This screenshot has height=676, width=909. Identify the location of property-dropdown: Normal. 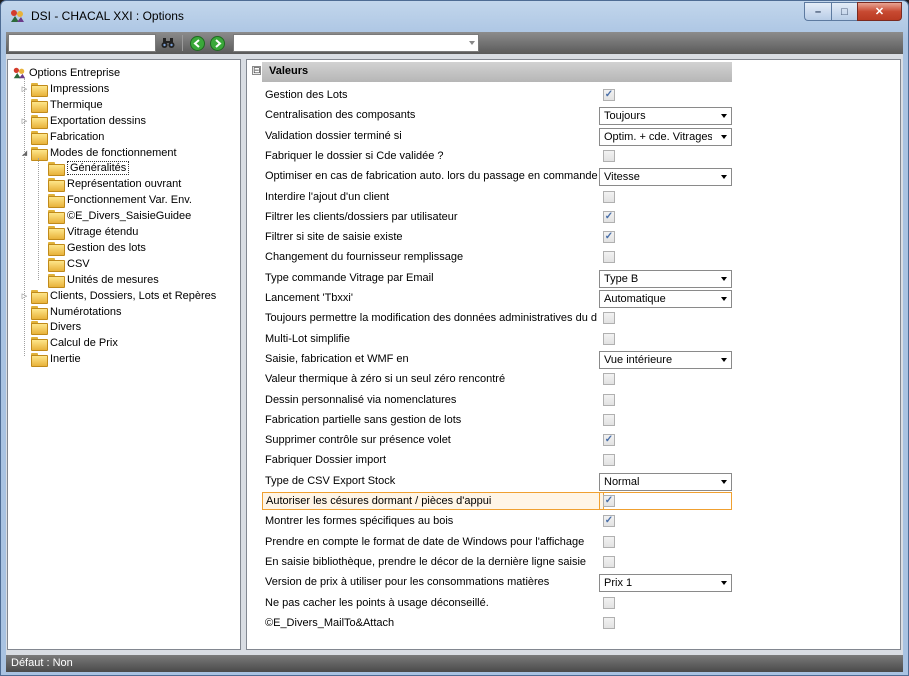
(665, 481).